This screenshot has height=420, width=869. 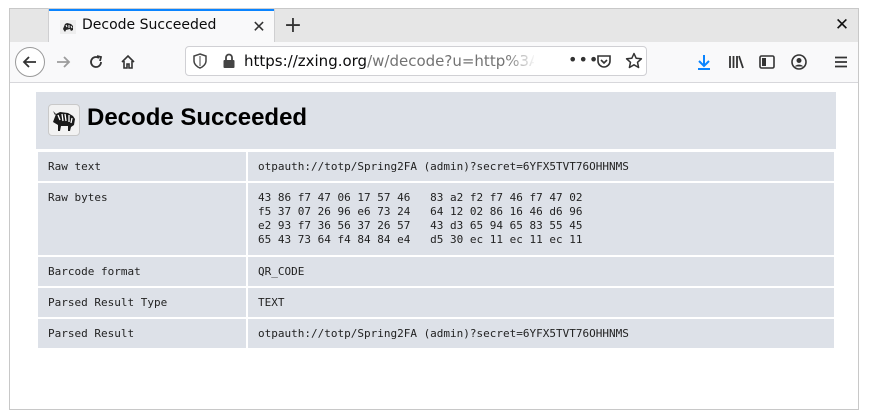 What do you see at coordinates (306, 61) in the screenshot?
I see `url-host: https://zxing.org` at bounding box center [306, 61].